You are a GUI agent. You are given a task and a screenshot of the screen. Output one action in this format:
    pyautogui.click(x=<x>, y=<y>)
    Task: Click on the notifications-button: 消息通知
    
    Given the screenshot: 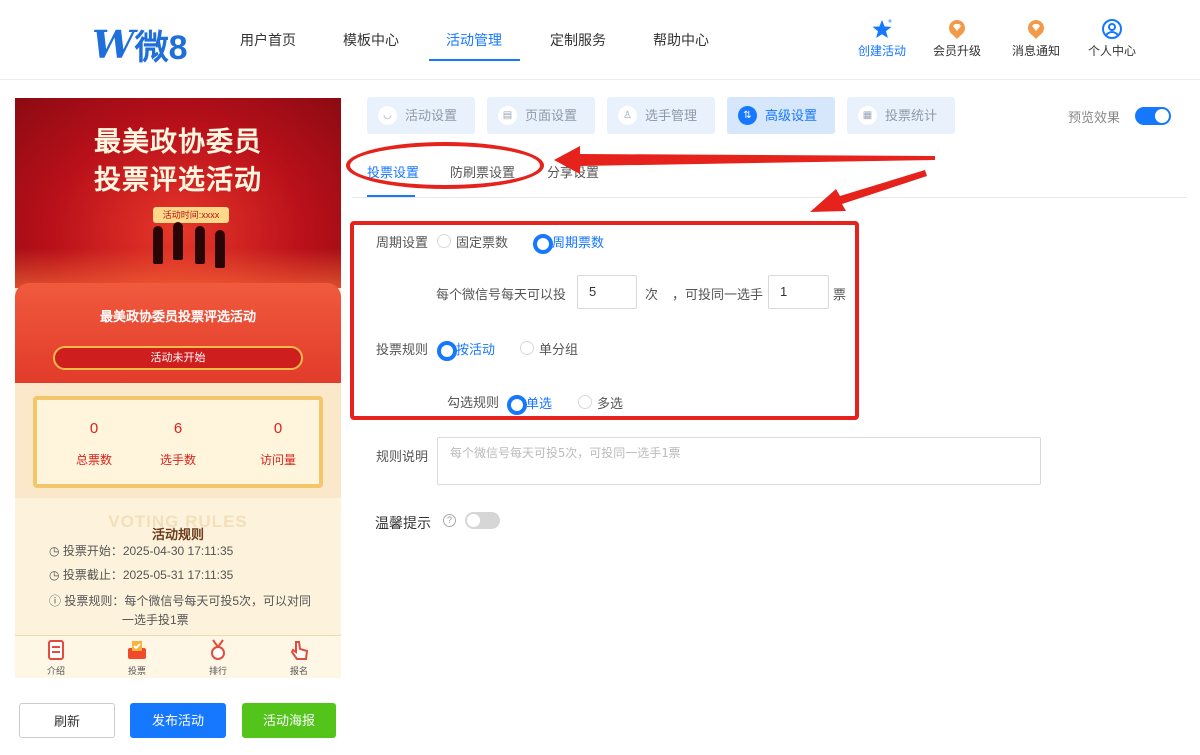 What is the action you would take?
    pyautogui.click(x=1036, y=38)
    